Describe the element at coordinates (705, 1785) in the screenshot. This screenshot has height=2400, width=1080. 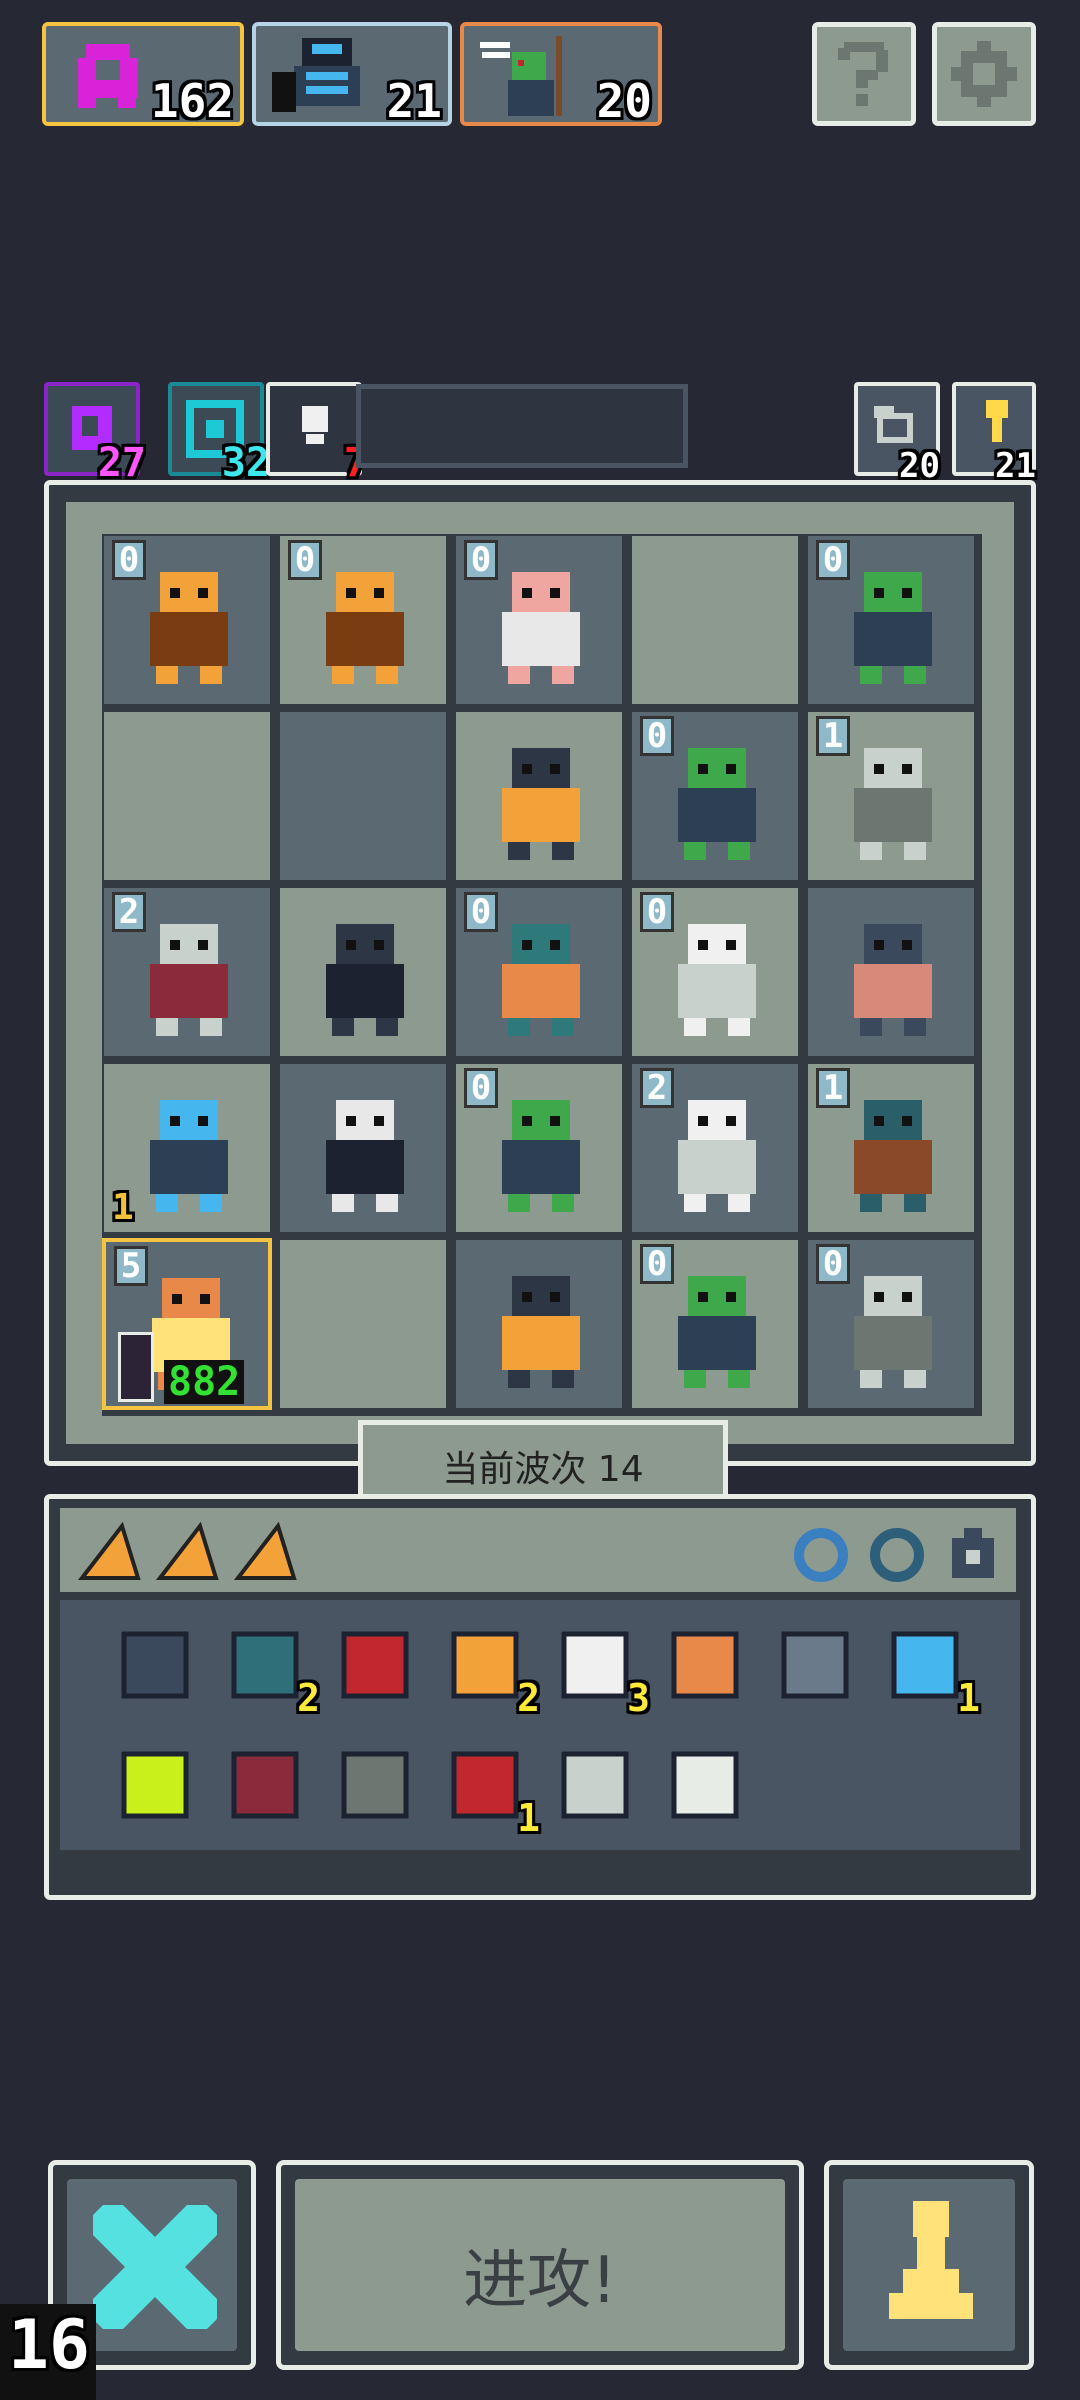
I see `knife-icon` at that location.